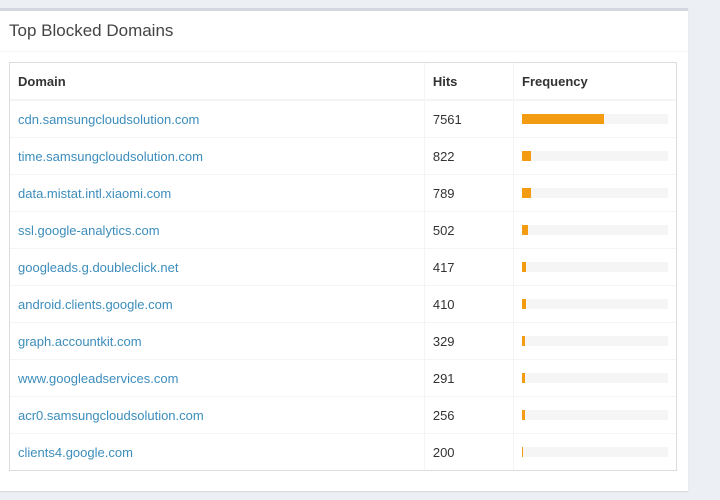 The height and width of the screenshot is (500, 720). What do you see at coordinates (89, 230) in the screenshot?
I see `domain-link: ssl.google-analytics.com` at bounding box center [89, 230].